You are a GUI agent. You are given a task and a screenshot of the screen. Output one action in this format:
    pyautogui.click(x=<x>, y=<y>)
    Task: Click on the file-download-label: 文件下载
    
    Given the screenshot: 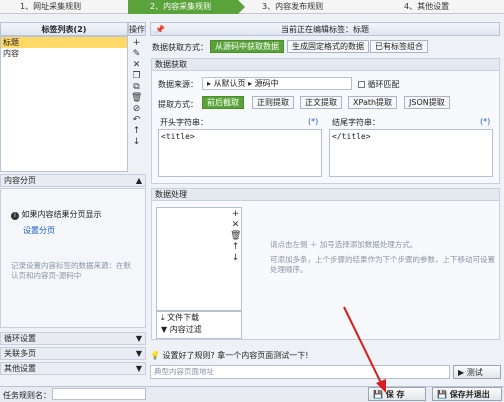 What is the action you would take?
    pyautogui.click(x=183, y=317)
    